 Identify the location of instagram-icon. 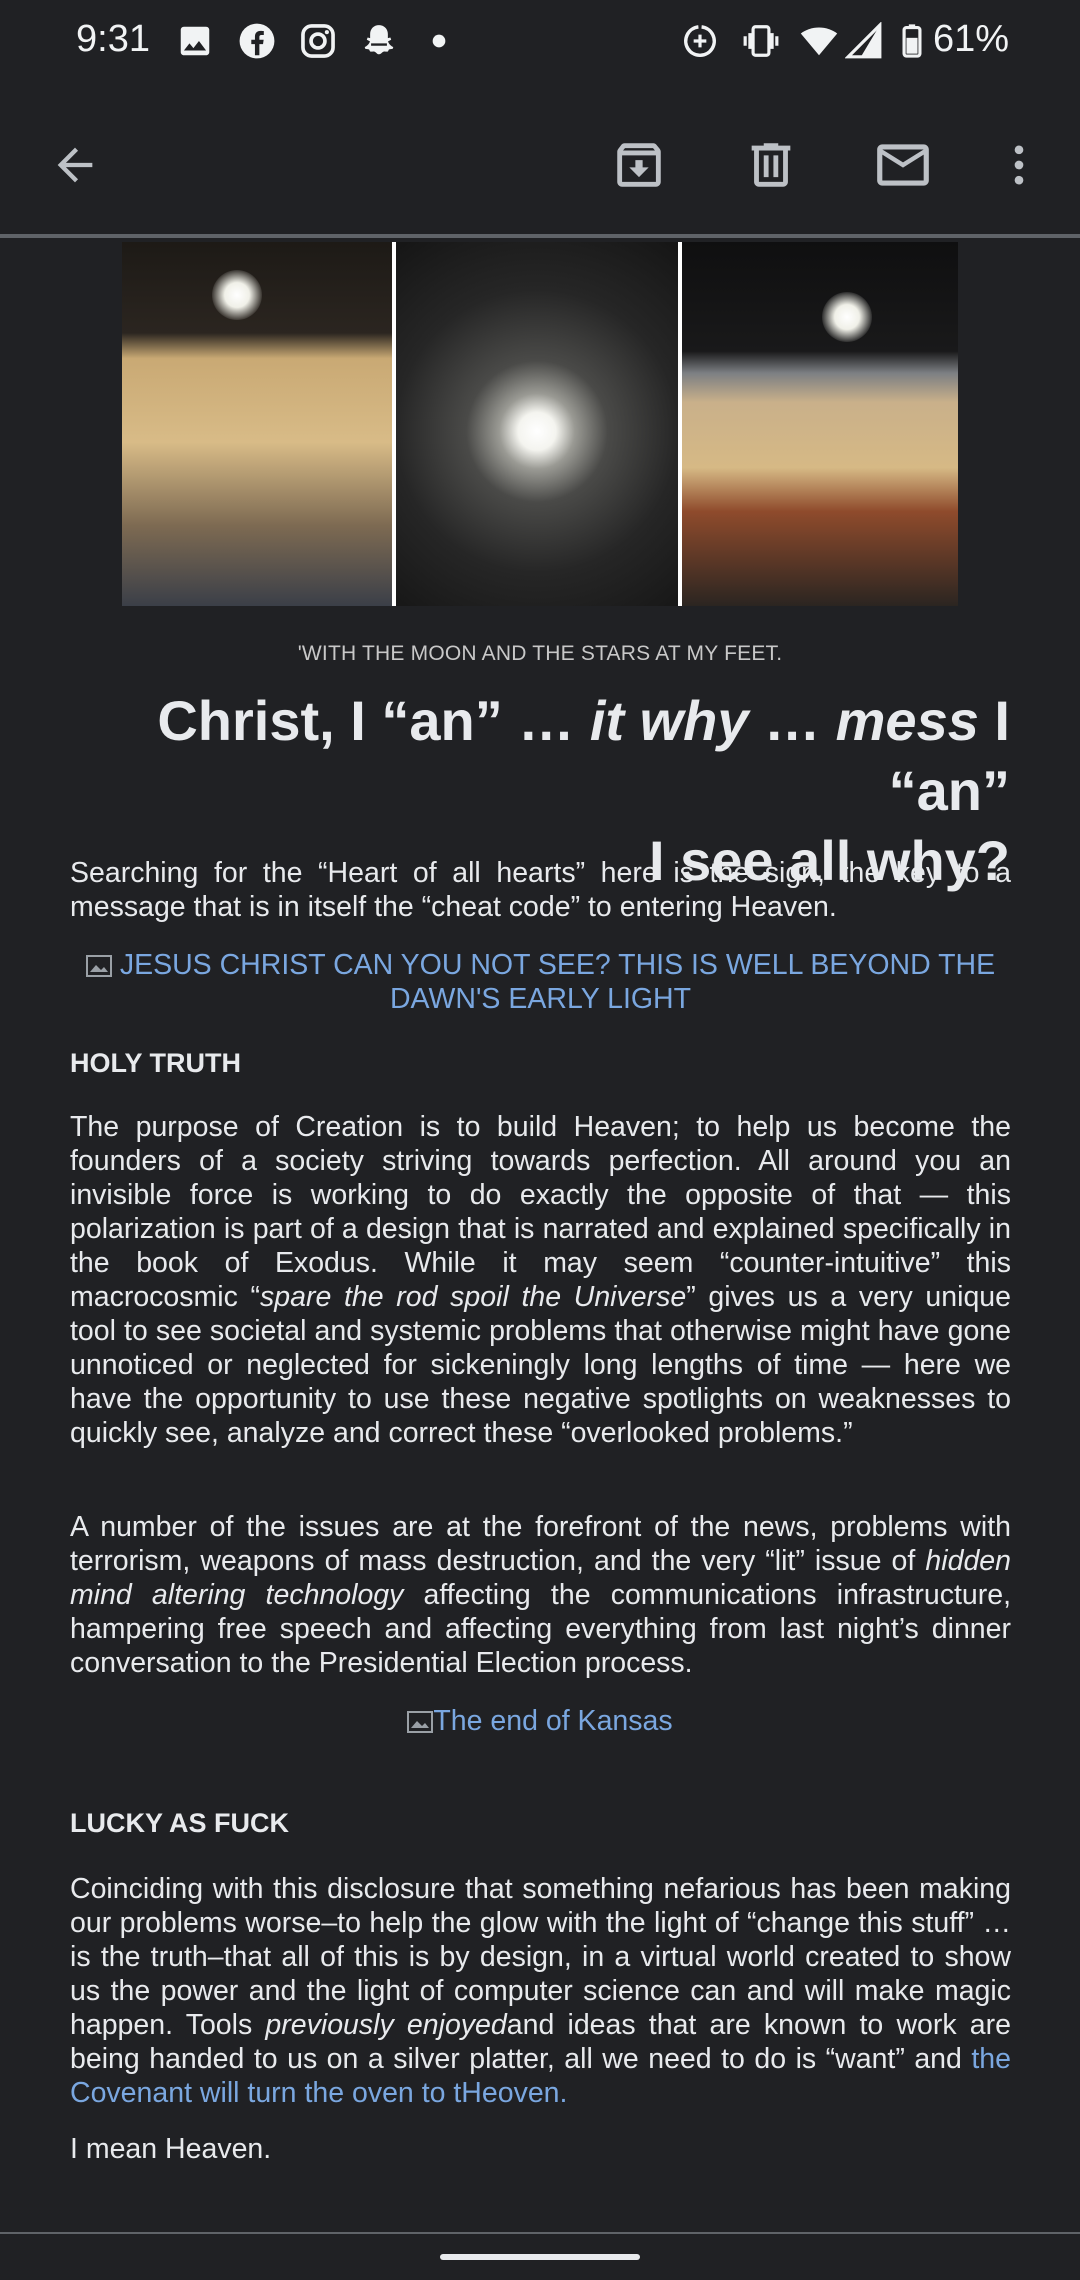
(318, 41).